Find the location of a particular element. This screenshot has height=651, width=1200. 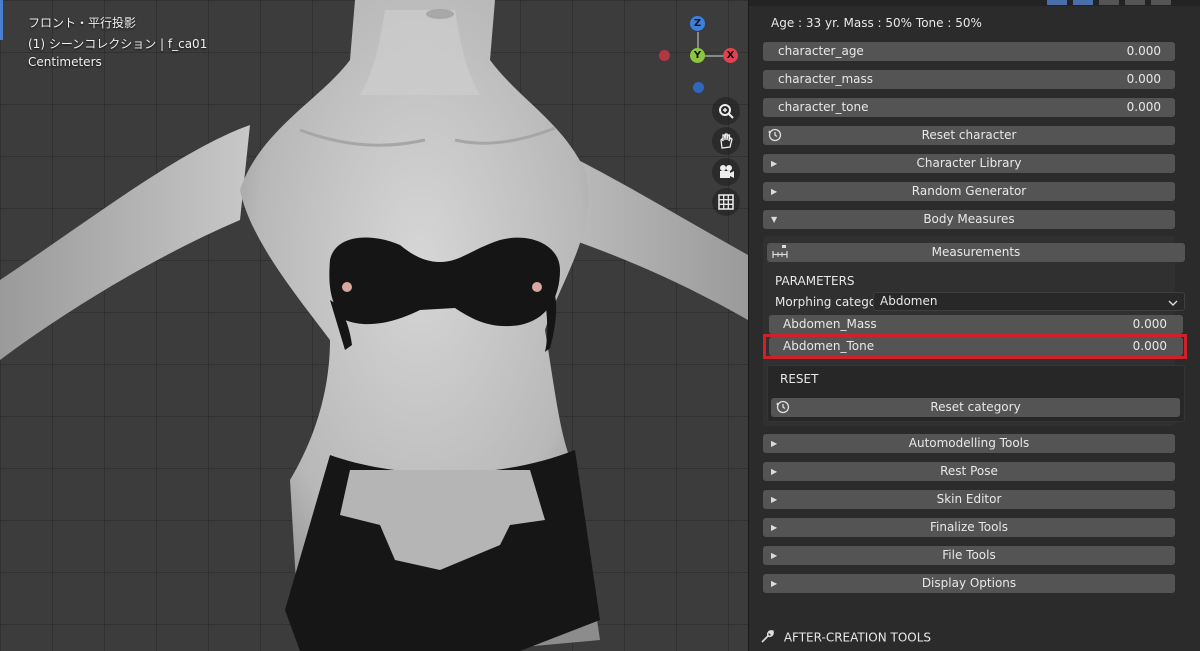

hand-icon is located at coordinates (726, 141).